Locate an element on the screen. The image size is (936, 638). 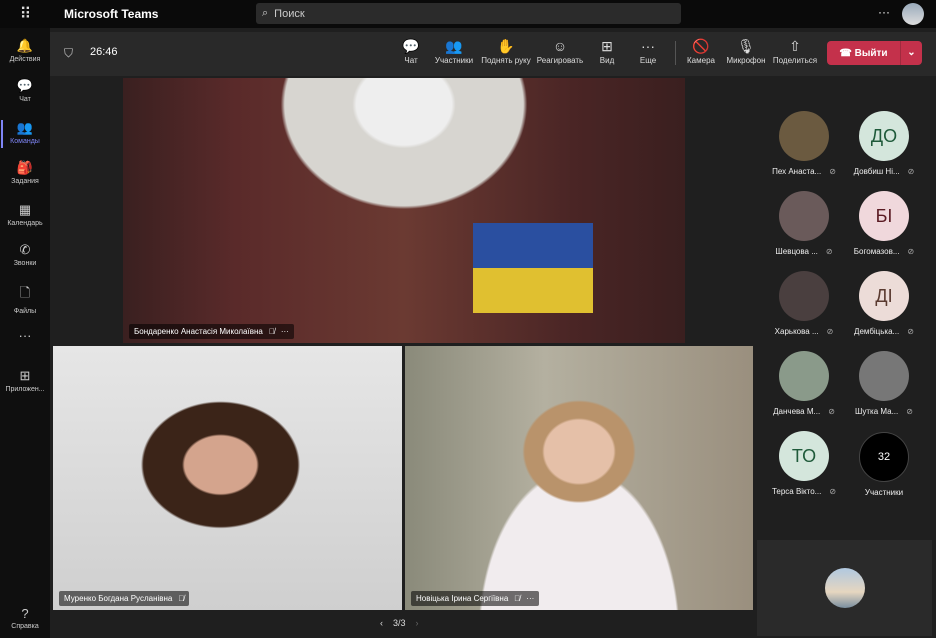
toolbar-button: 🎙 Микрофон is located at coordinates (746, 51).